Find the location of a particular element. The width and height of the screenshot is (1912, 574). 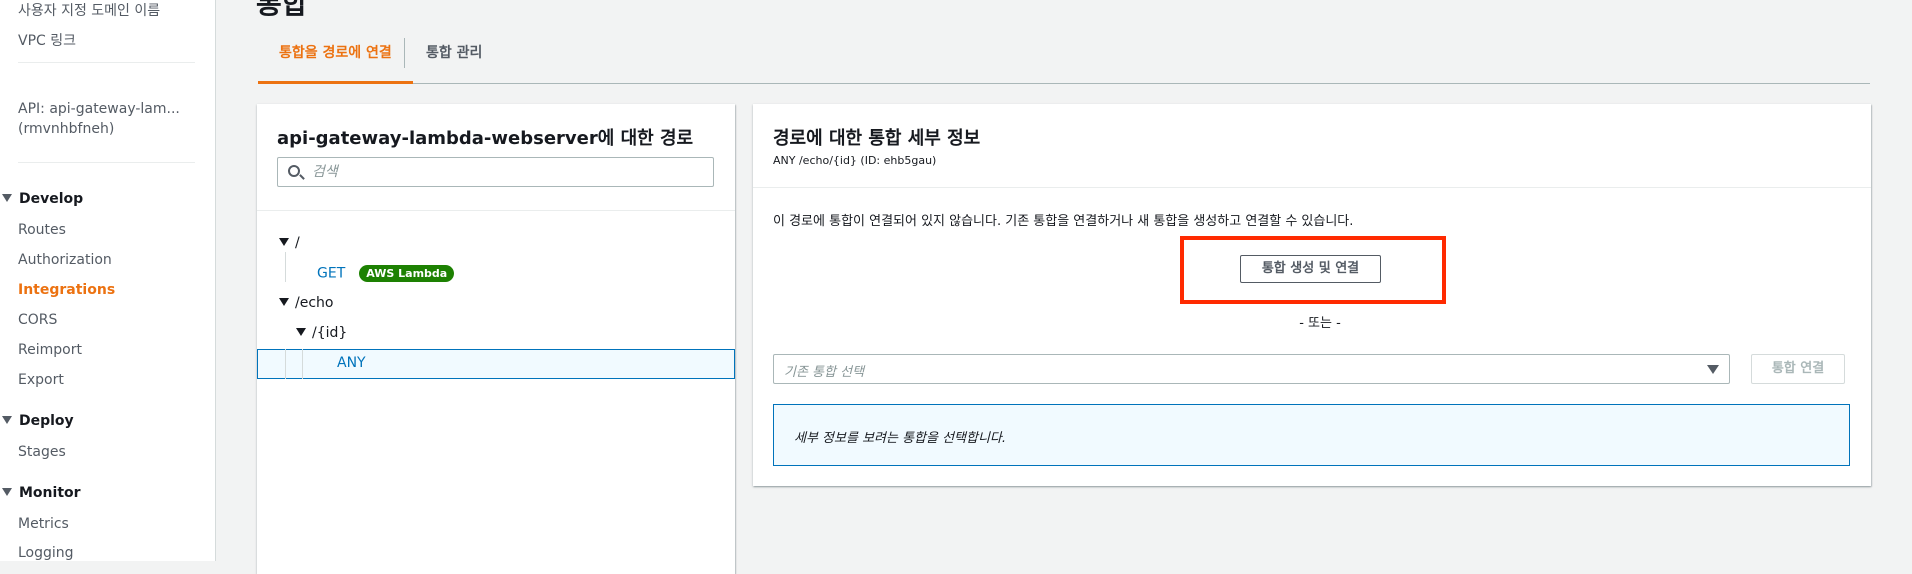

route-root: / is located at coordinates (289, 243).